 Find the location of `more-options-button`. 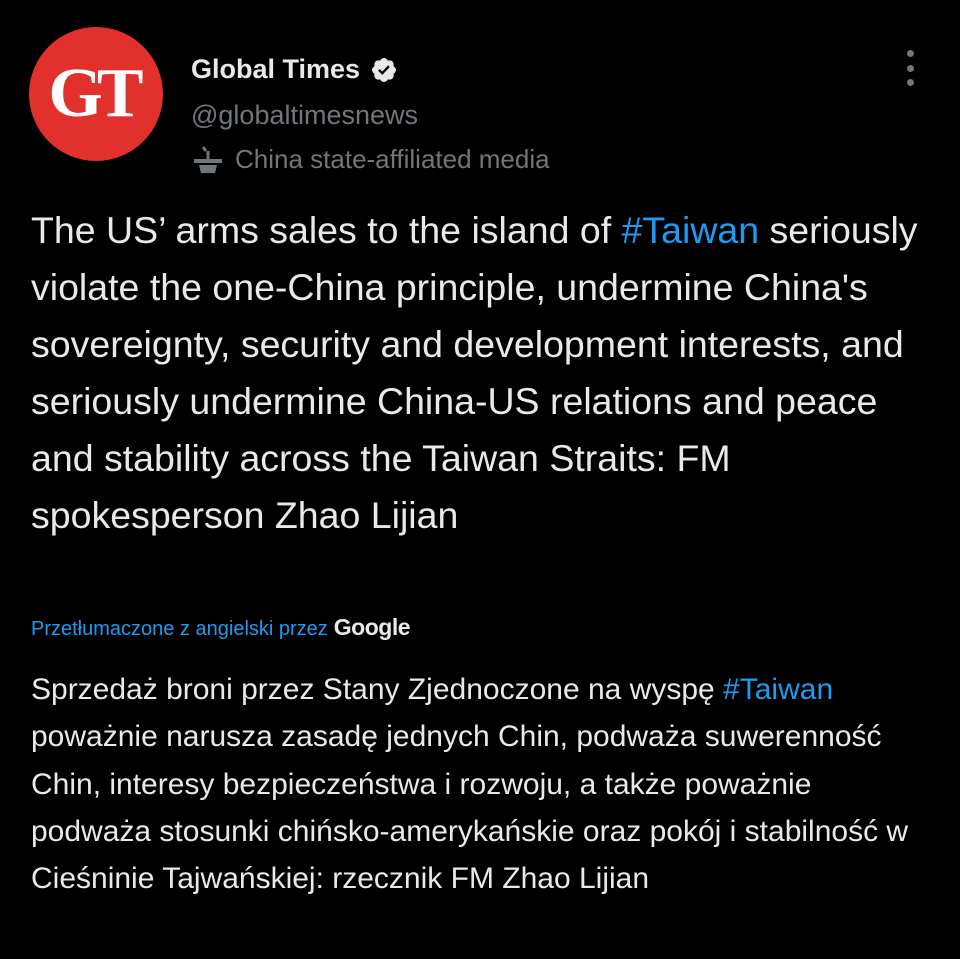

more-options-button is located at coordinates (910, 68).